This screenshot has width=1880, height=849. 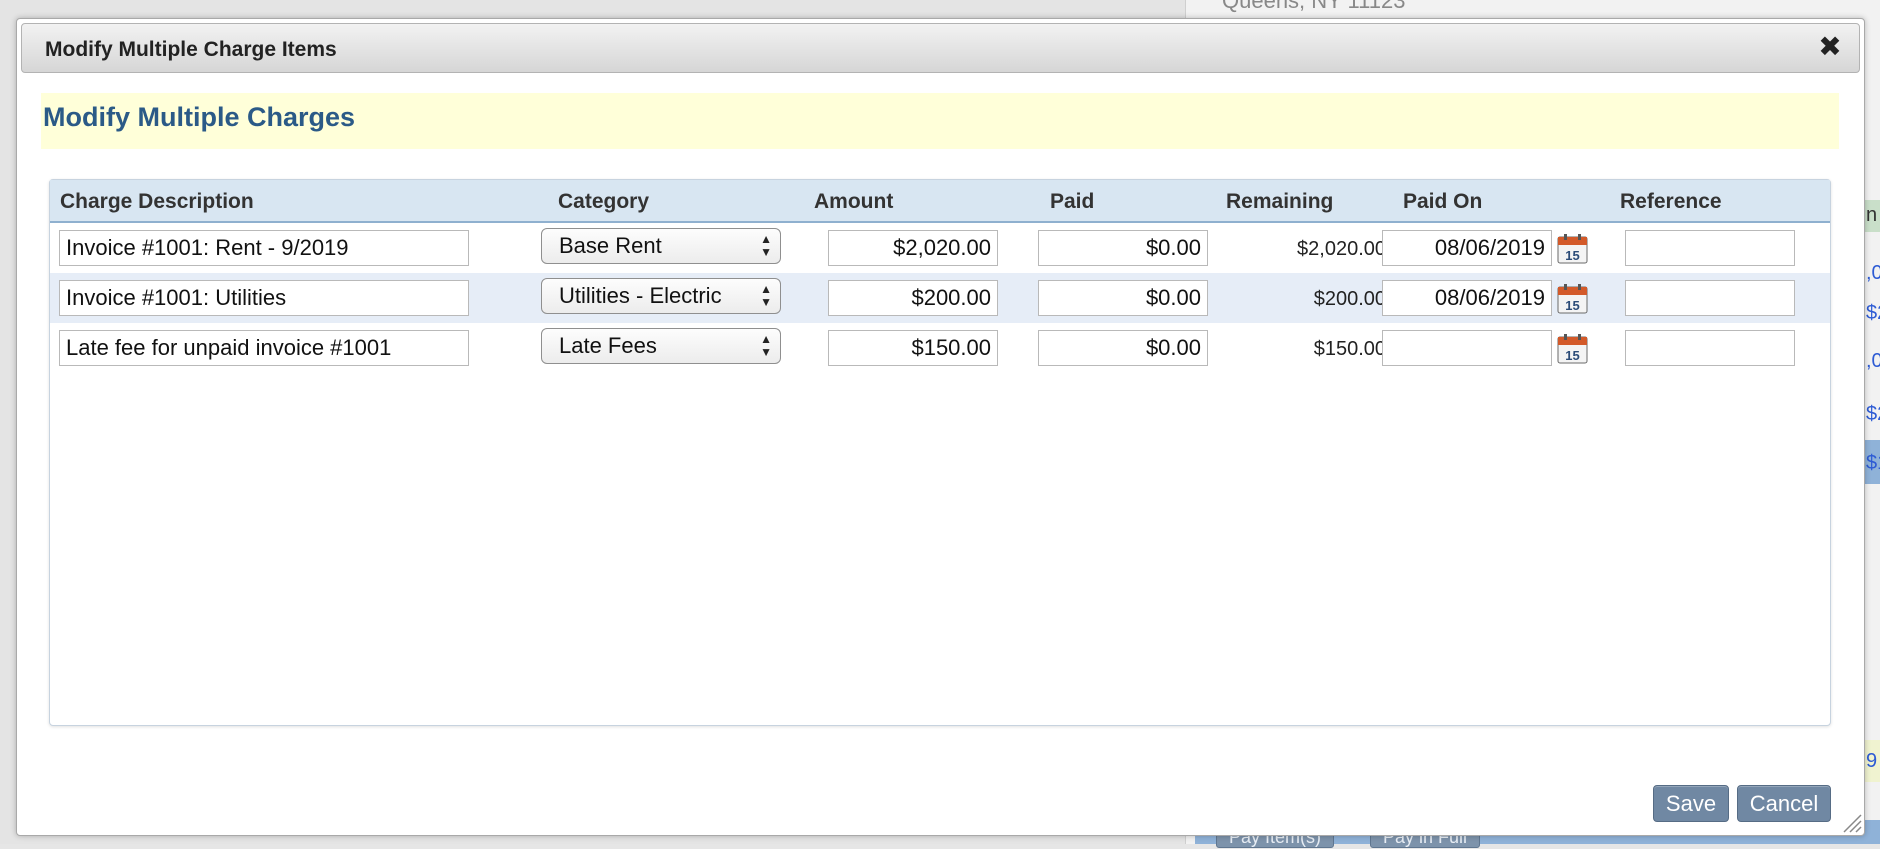 What do you see at coordinates (264, 298) in the screenshot?
I see `description-input: Invoice #1001: Utilities` at bounding box center [264, 298].